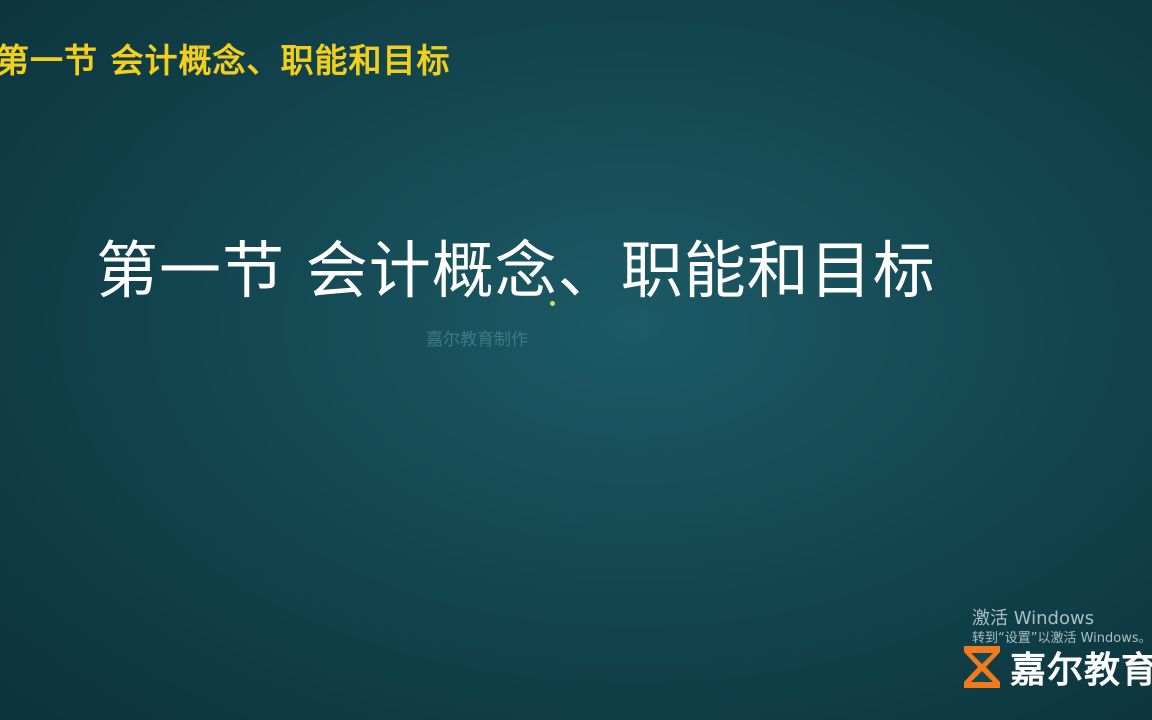 The image size is (1152, 720). Describe the element at coordinates (982, 667) in the screenshot. I see `hourglass-logo-icon` at that location.